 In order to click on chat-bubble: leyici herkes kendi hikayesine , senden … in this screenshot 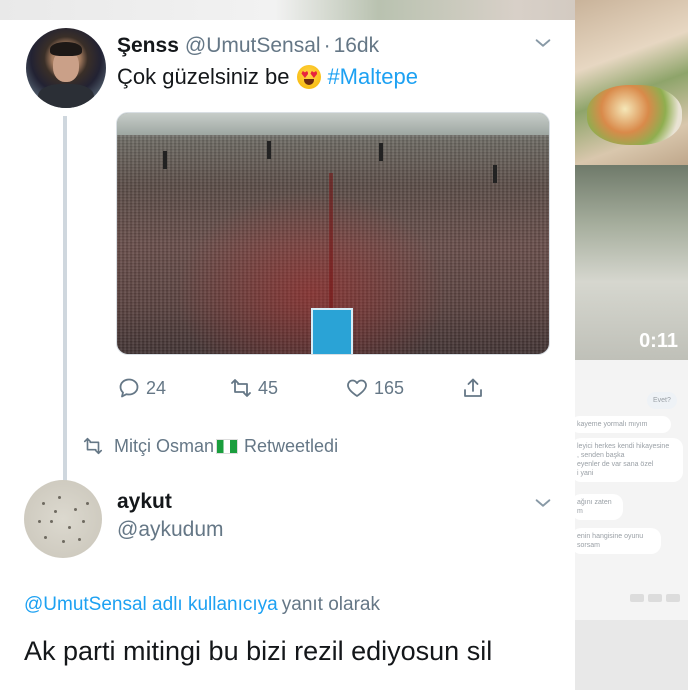, I will do `click(629, 460)`.